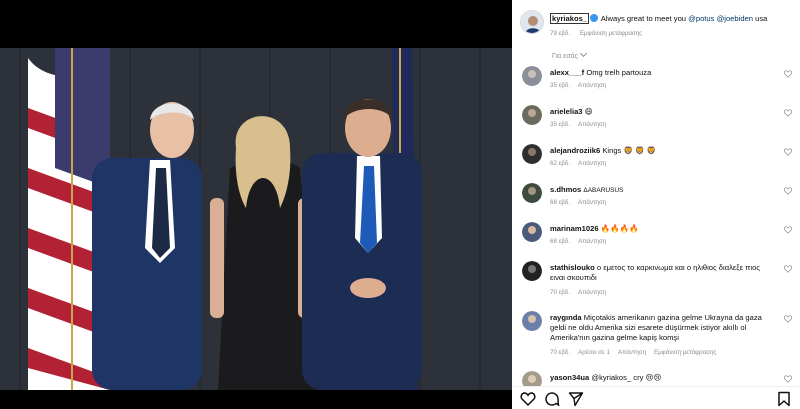 Image resolution: width=800 pixels, height=409 pixels. What do you see at coordinates (570, 18) in the screenshot?
I see `author-username: kyriakos_` at bounding box center [570, 18].